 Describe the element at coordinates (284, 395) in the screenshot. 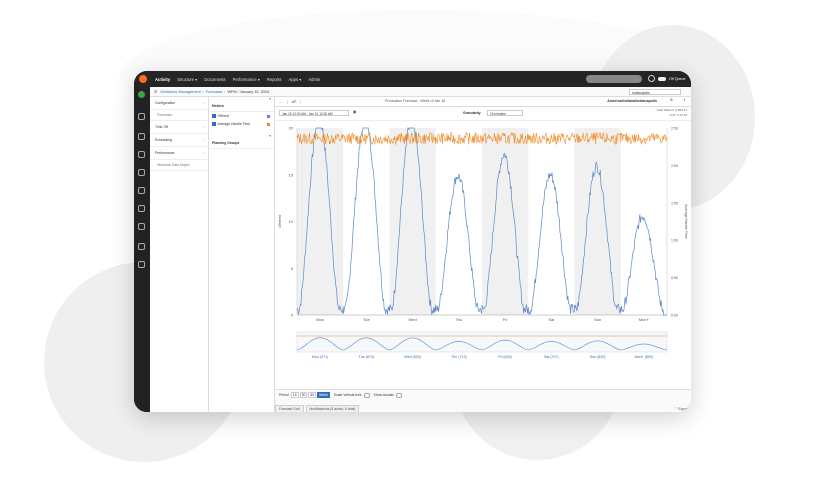

I see `period-label: Period` at that location.